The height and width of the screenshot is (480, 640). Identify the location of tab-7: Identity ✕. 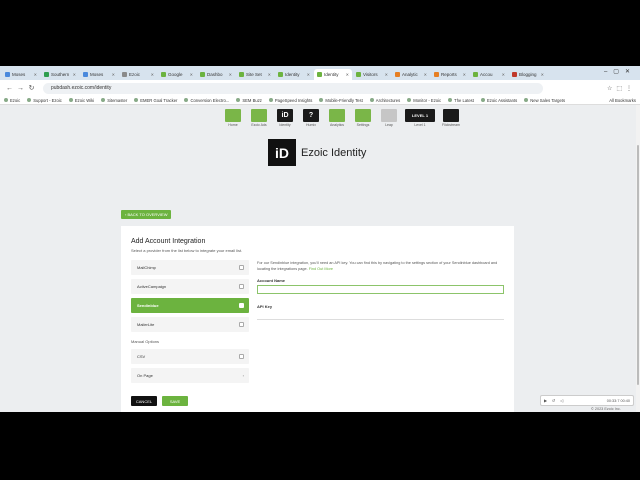
(294, 74).